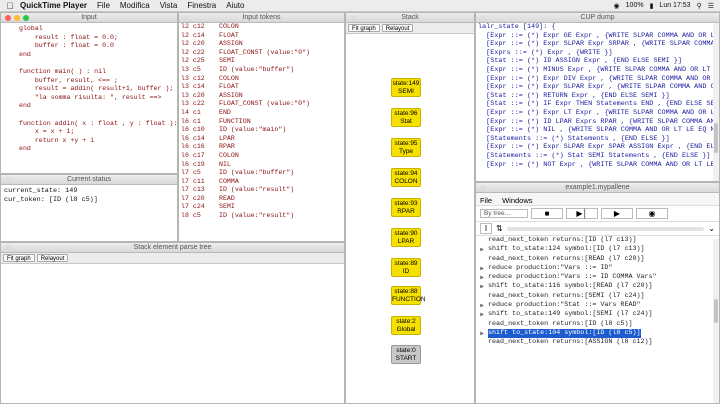  Describe the element at coordinates (406, 291) in the screenshot. I see `stack-node-state: state:88` at that location.